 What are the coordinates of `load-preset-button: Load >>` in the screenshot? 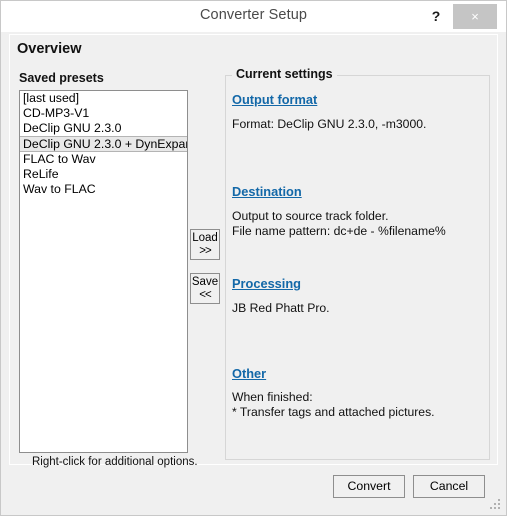 It's located at (205, 244).